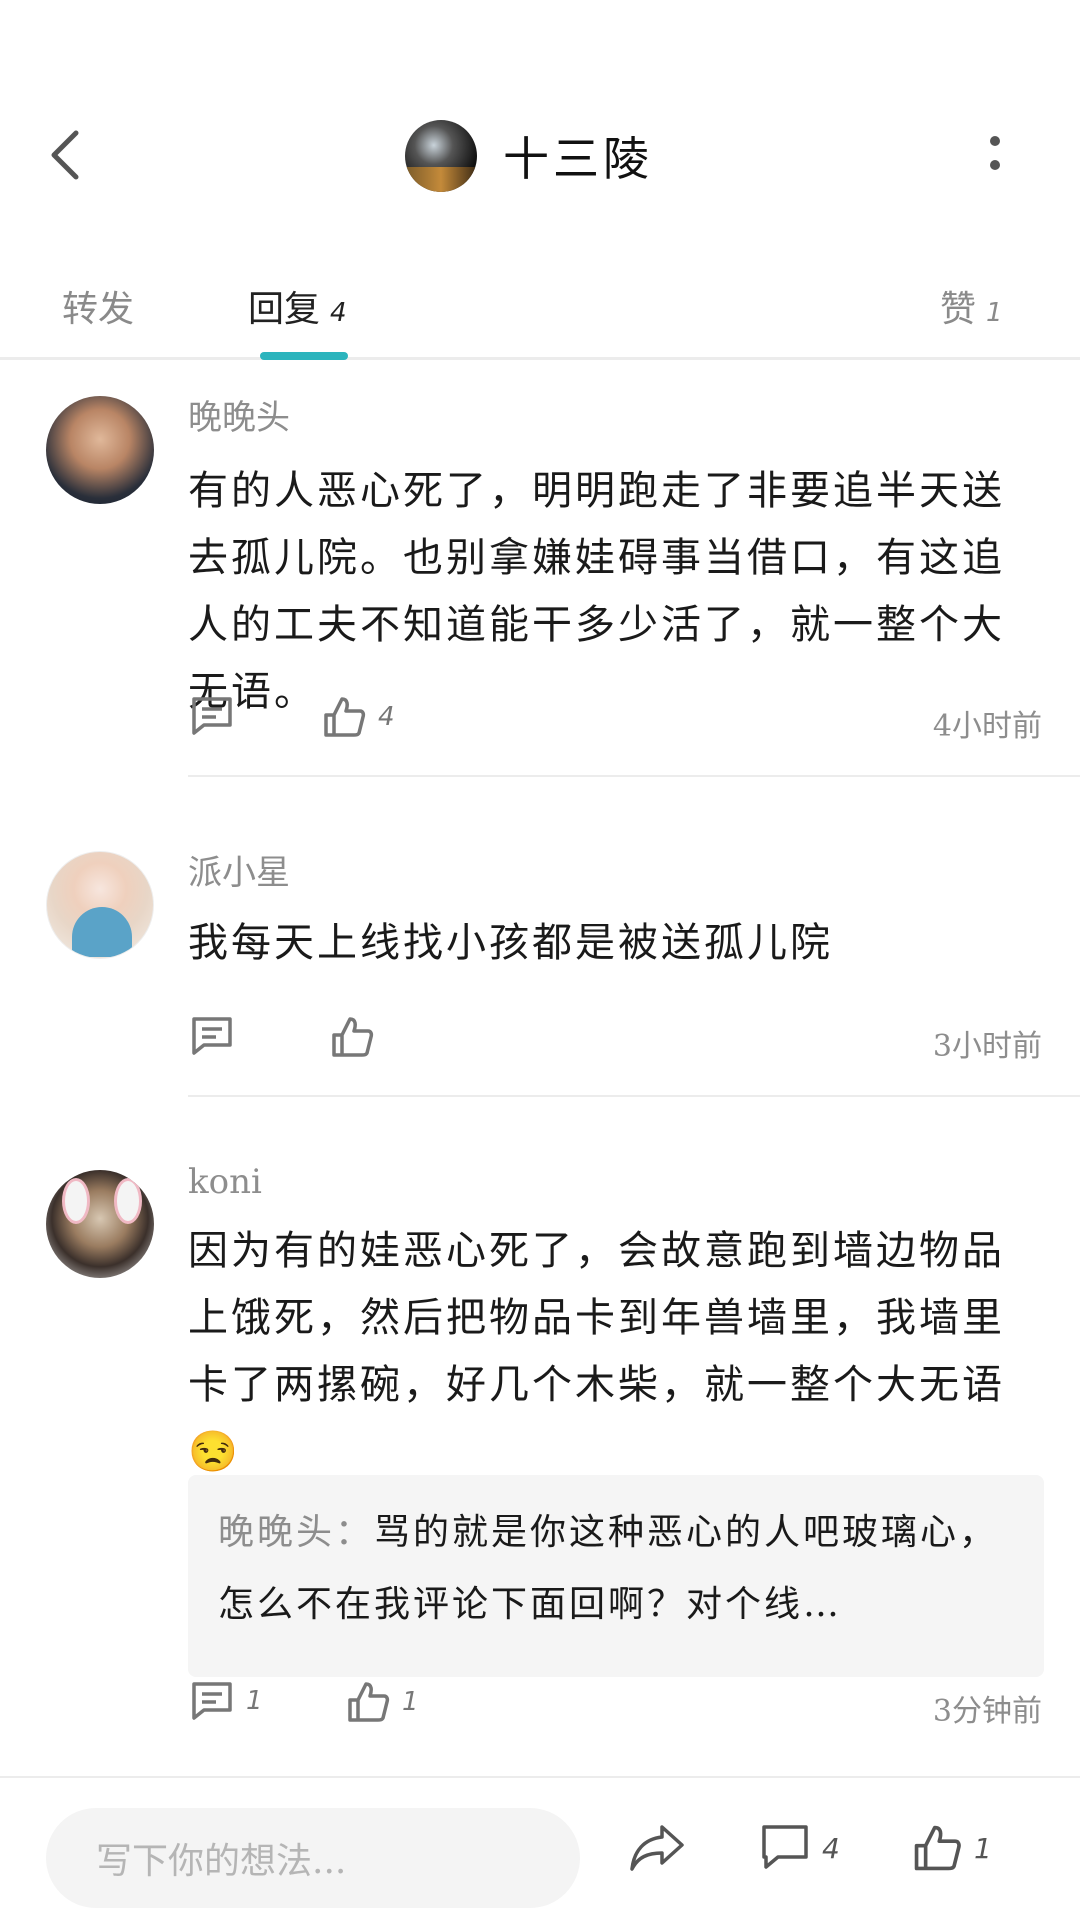 This screenshot has height=1920, width=1080. I want to click on tab-likes-count: 1, so click(994, 313).